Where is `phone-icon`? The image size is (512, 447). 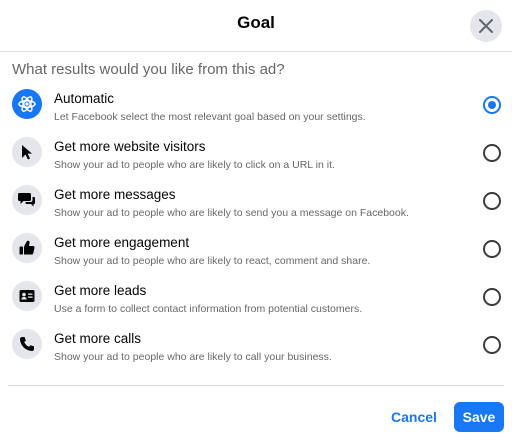 phone-icon is located at coordinates (27, 344).